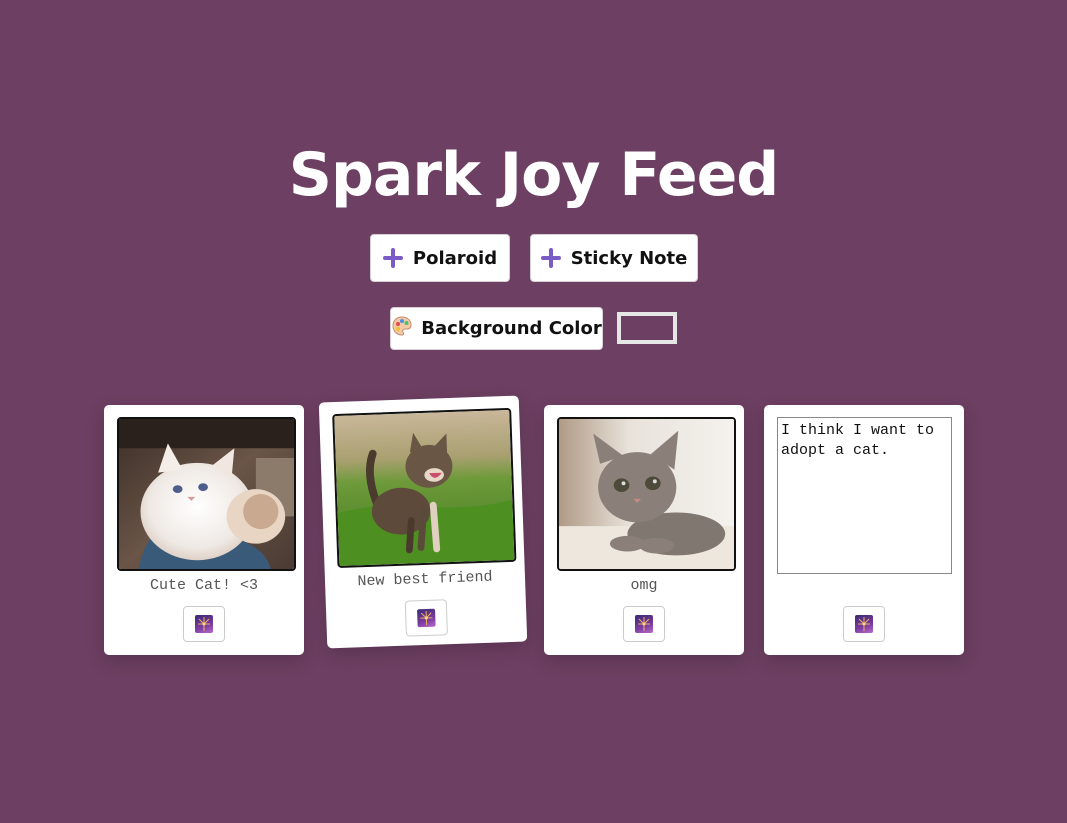 The image size is (1067, 823). I want to click on add-polaroid-button: Polaroid, so click(440, 258).